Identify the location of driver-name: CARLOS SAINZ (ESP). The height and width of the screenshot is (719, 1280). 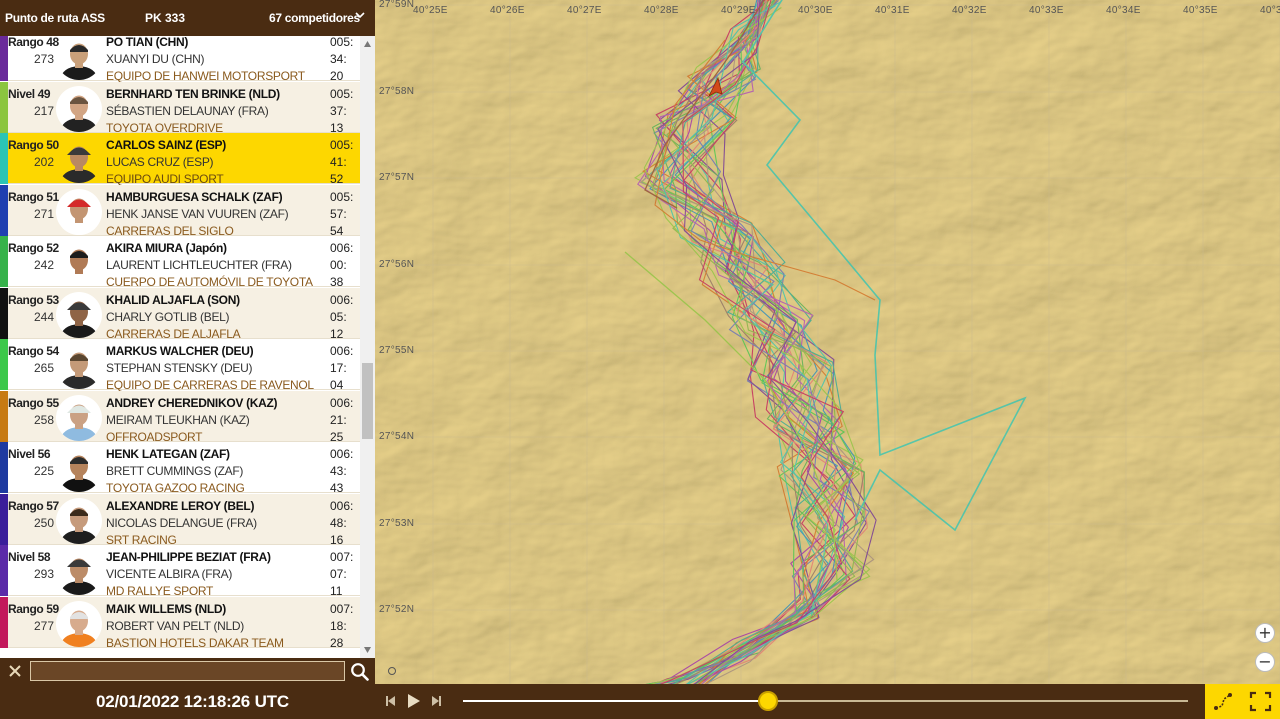
(166, 145).